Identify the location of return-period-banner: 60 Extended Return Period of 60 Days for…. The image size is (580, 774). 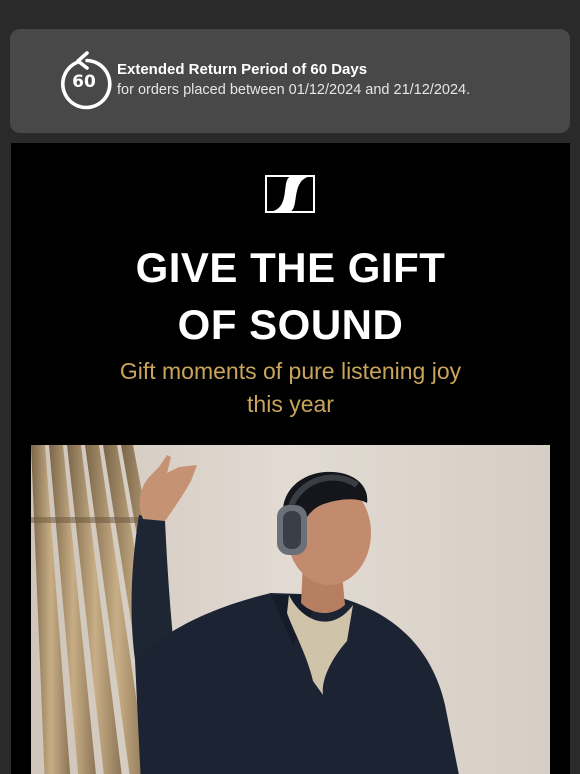
(290, 81).